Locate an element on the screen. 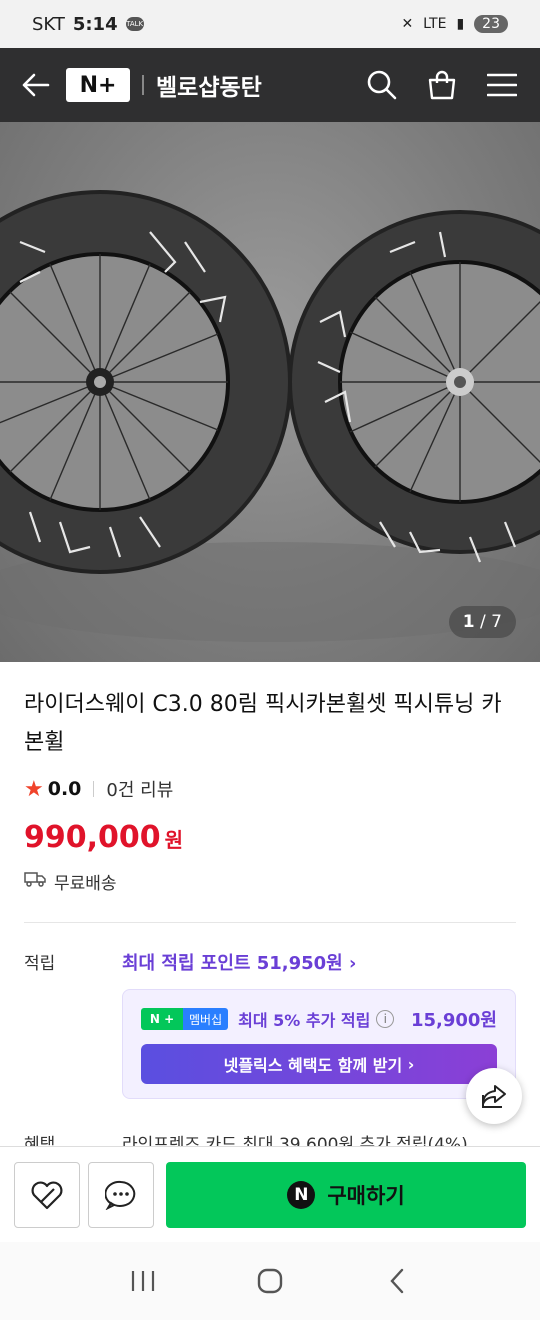 The image size is (540, 1320). benefit-label: 혜택 is located at coordinates (40, 1140).